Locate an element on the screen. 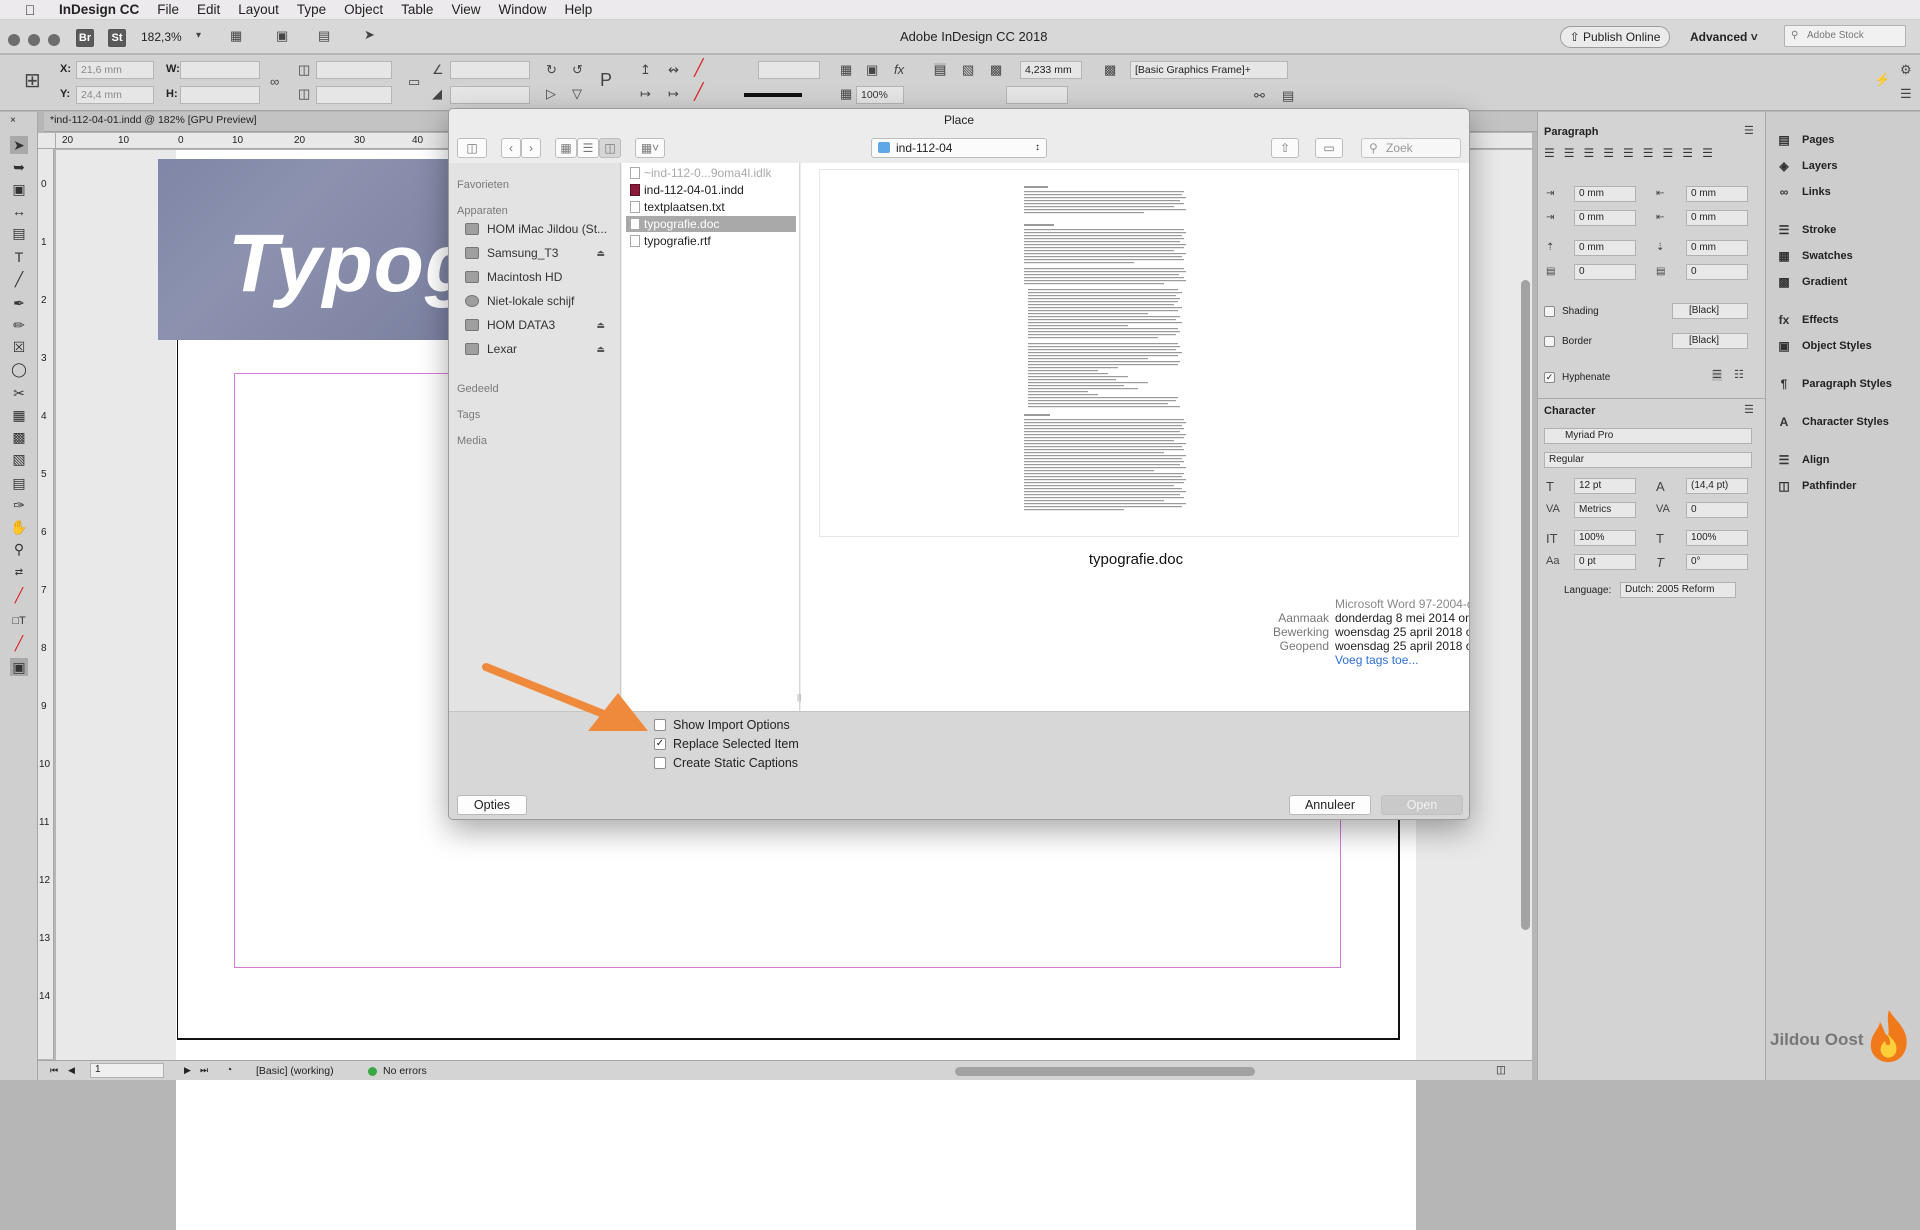 The height and width of the screenshot is (1230, 1920). y-position-field: 24,4 mm is located at coordinates (115, 95).